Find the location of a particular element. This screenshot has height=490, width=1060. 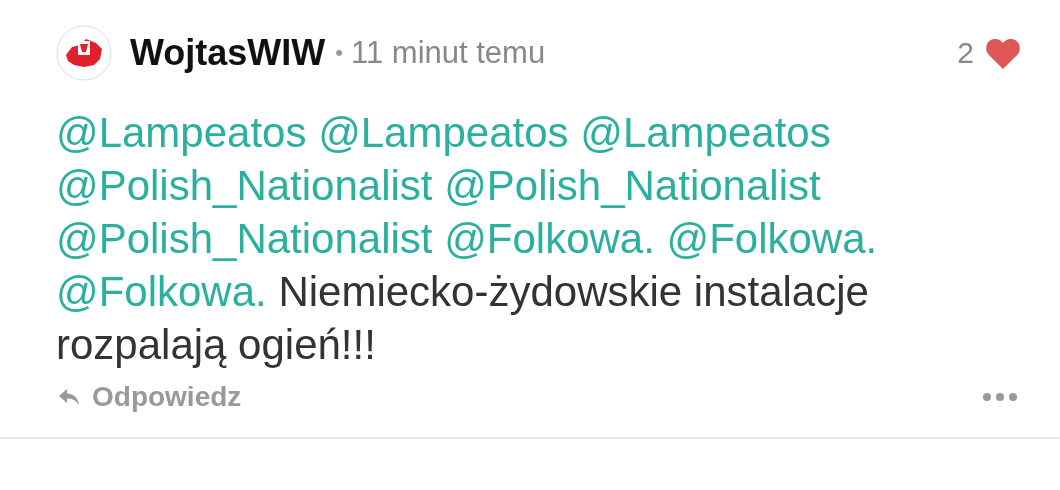

avatar-icon is located at coordinates (84, 53).